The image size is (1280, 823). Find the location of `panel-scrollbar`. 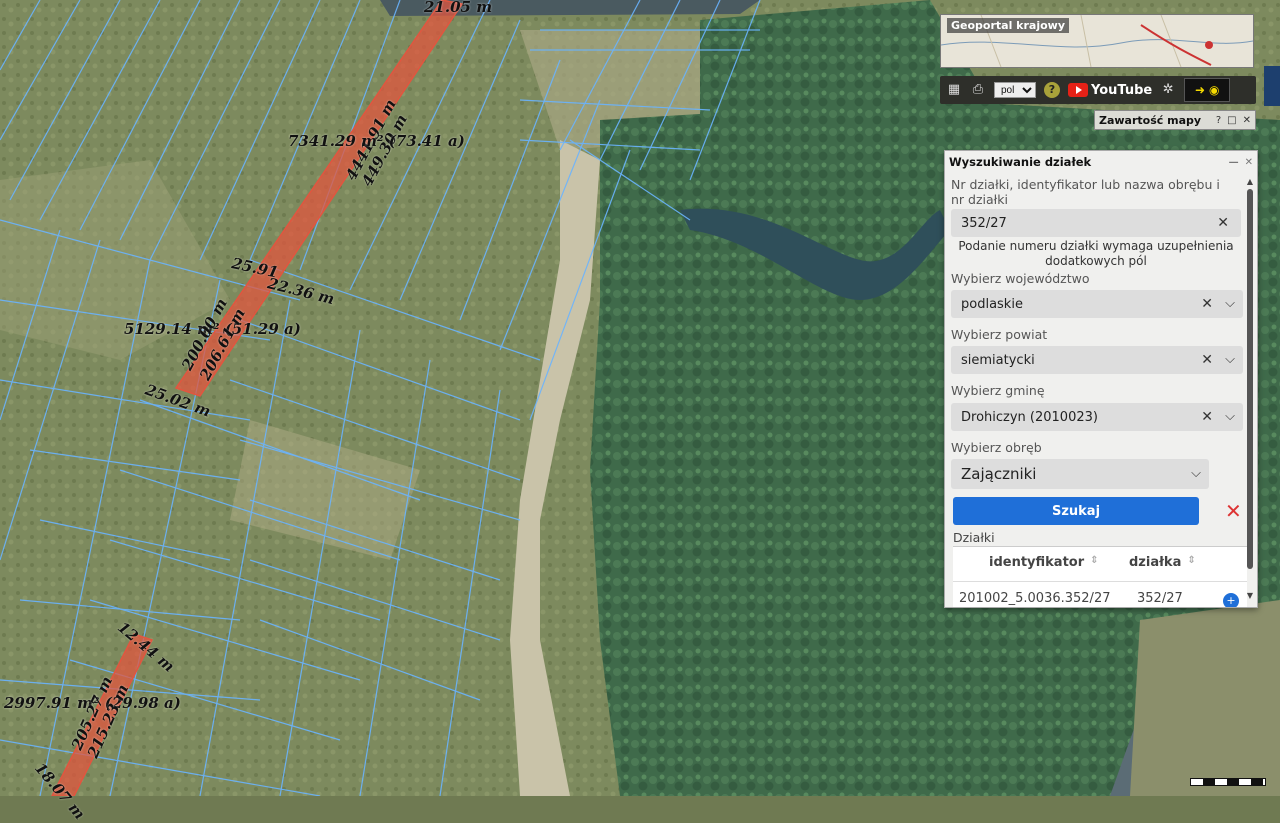

panel-scrollbar is located at coordinates (1250, 379).